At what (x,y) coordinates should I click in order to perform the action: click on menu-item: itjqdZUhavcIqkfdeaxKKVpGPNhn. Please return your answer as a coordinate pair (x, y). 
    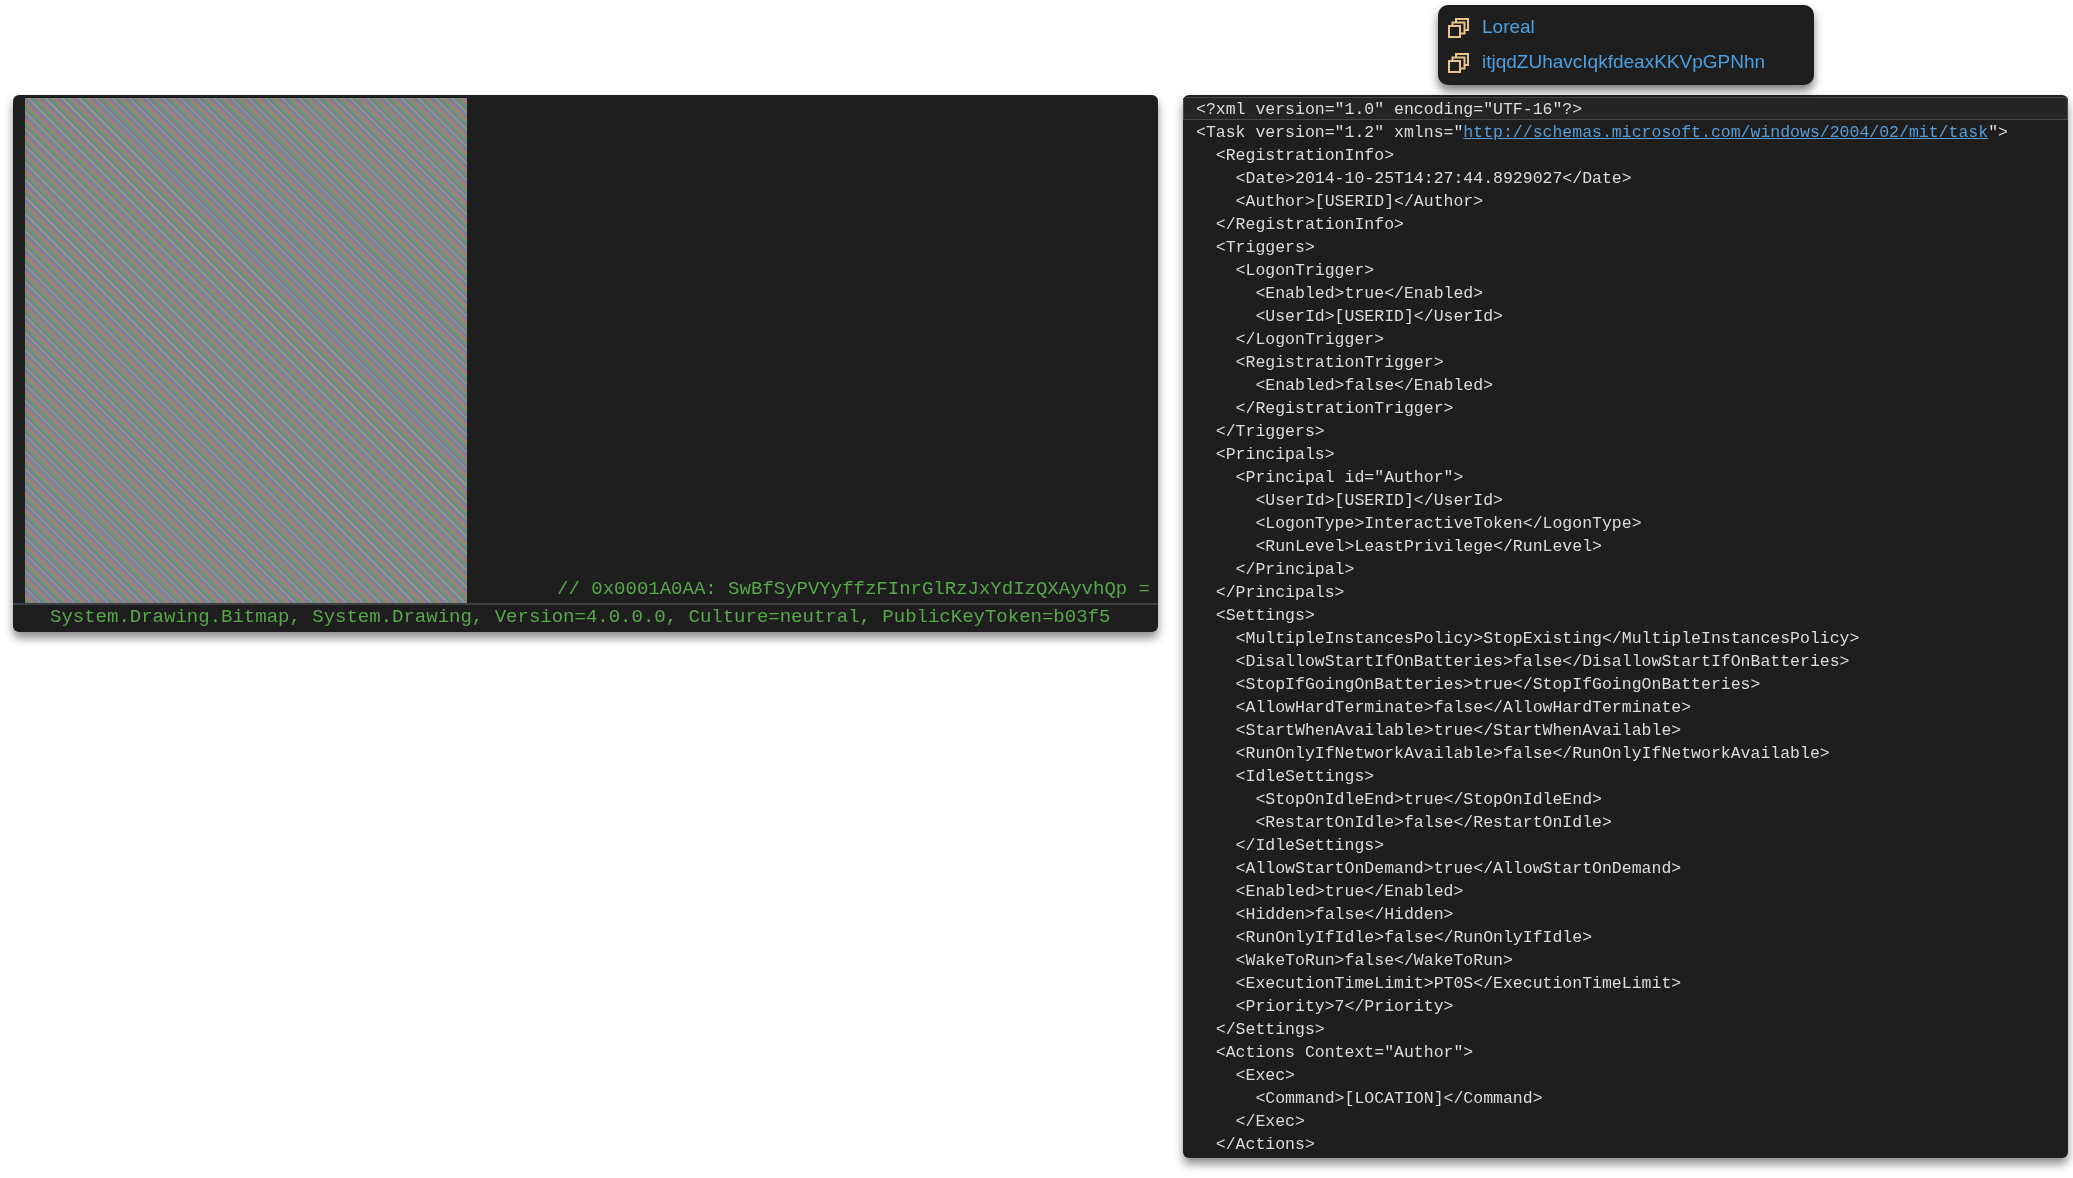
    Looking at the image, I should click on (1626, 62).